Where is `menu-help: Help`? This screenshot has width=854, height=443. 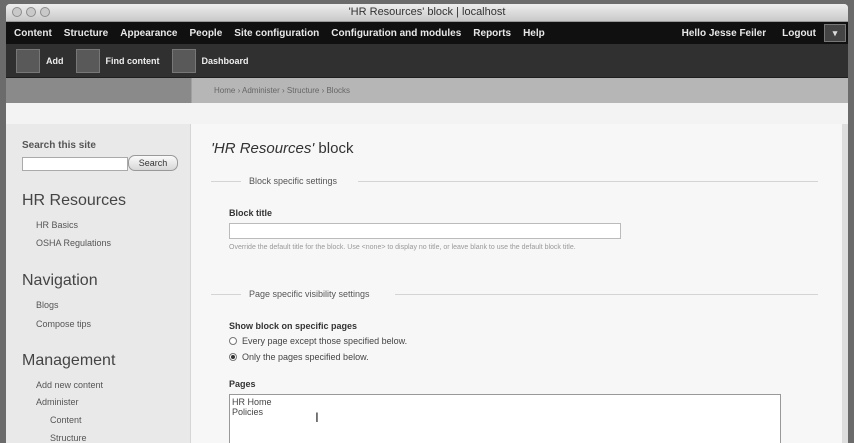
menu-help: Help is located at coordinates (534, 33).